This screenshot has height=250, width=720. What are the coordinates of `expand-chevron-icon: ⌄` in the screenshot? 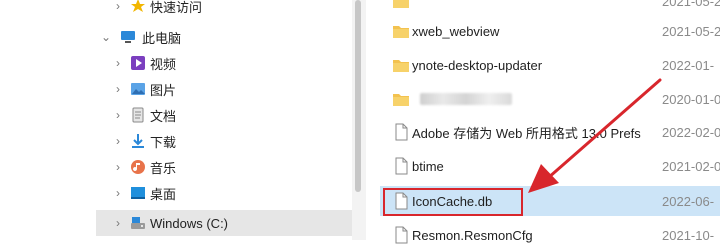 It's located at (106, 37).